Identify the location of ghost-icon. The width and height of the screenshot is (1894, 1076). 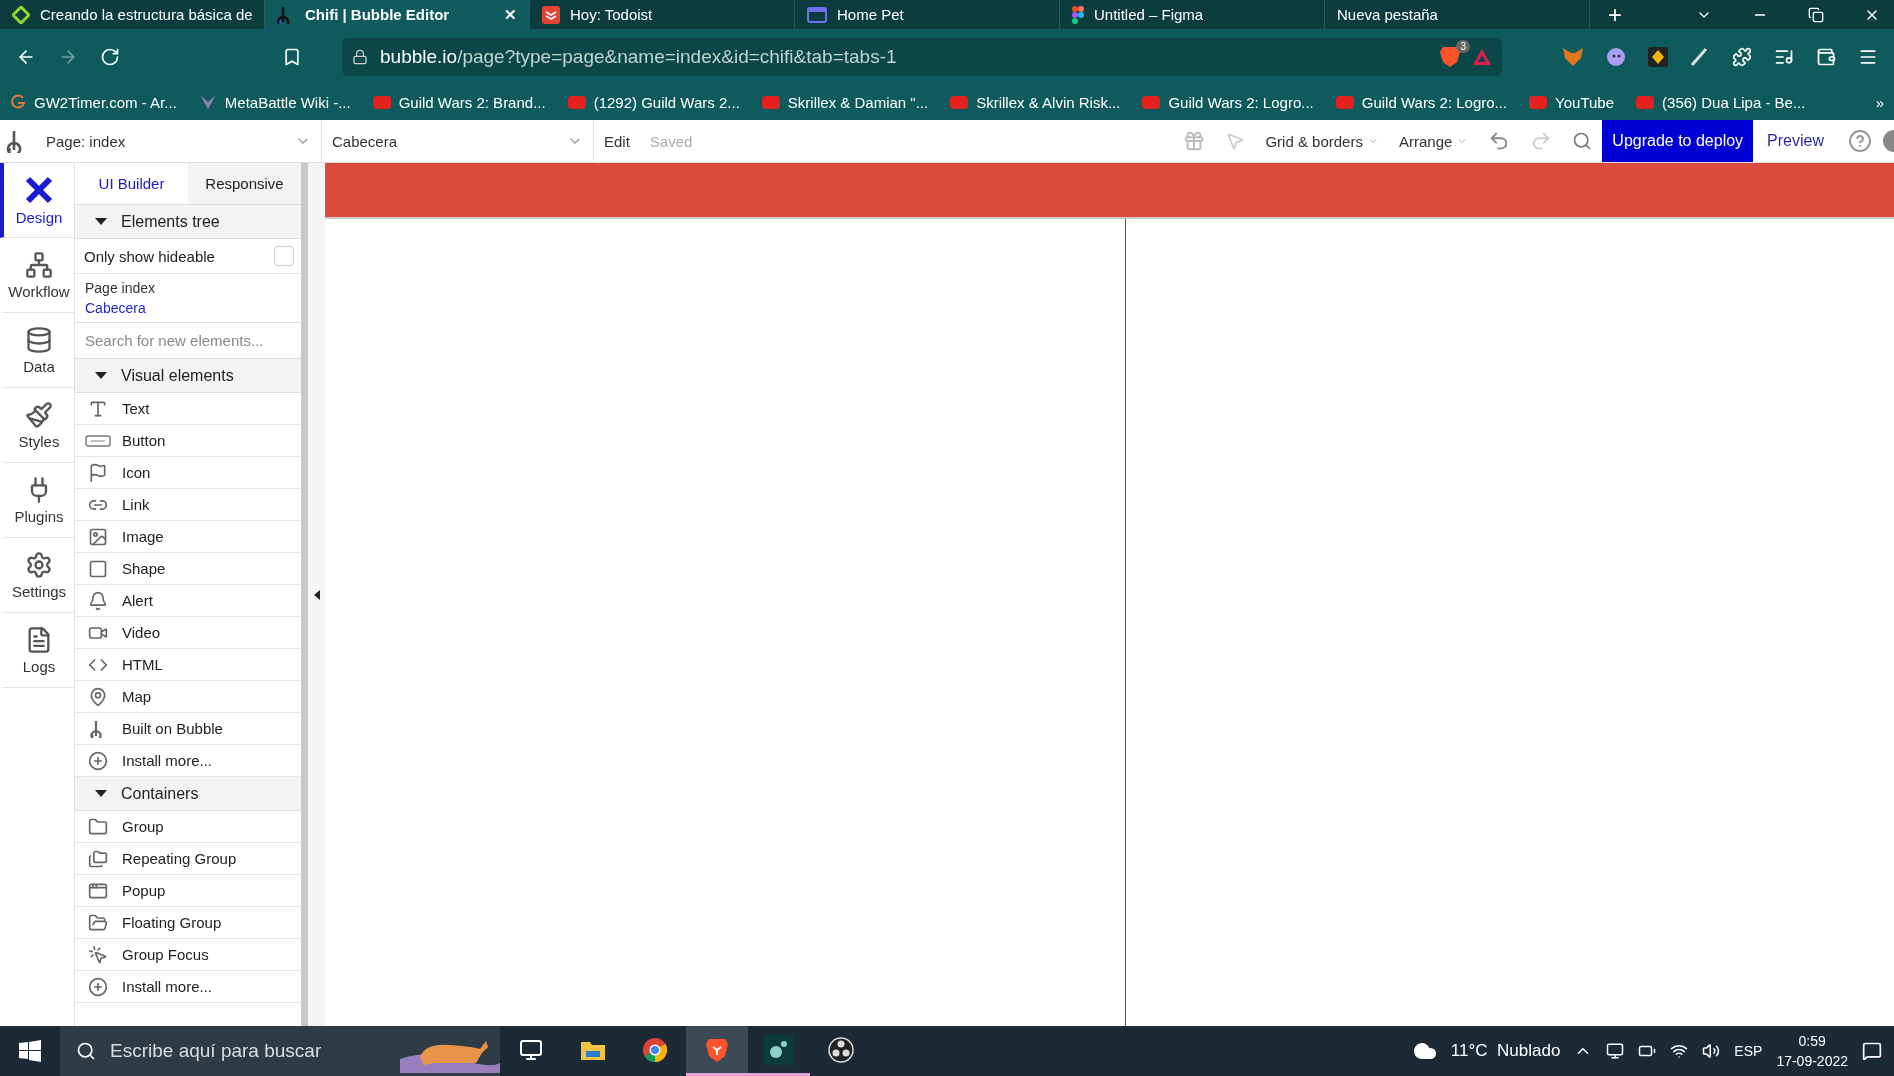
(1616, 56).